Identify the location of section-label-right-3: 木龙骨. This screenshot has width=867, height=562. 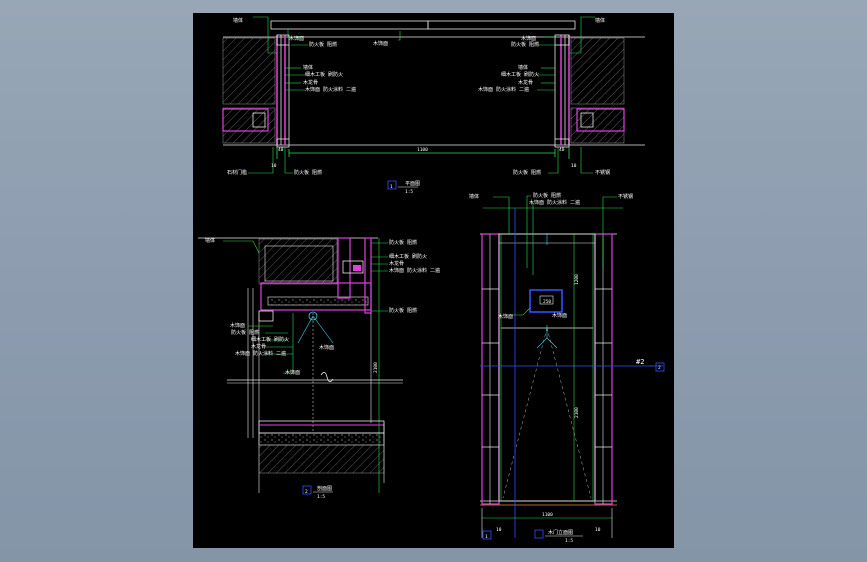
(396, 263).